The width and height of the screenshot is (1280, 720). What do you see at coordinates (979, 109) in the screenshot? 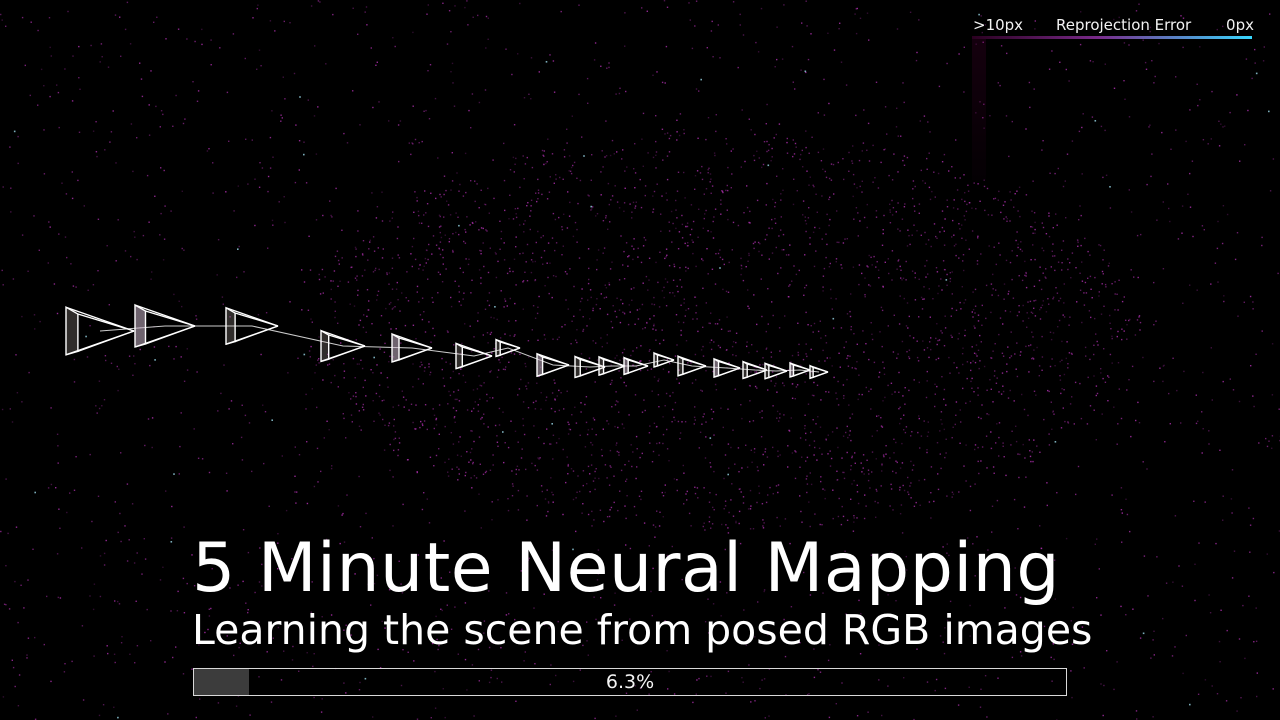
I see `legend-shadow` at bounding box center [979, 109].